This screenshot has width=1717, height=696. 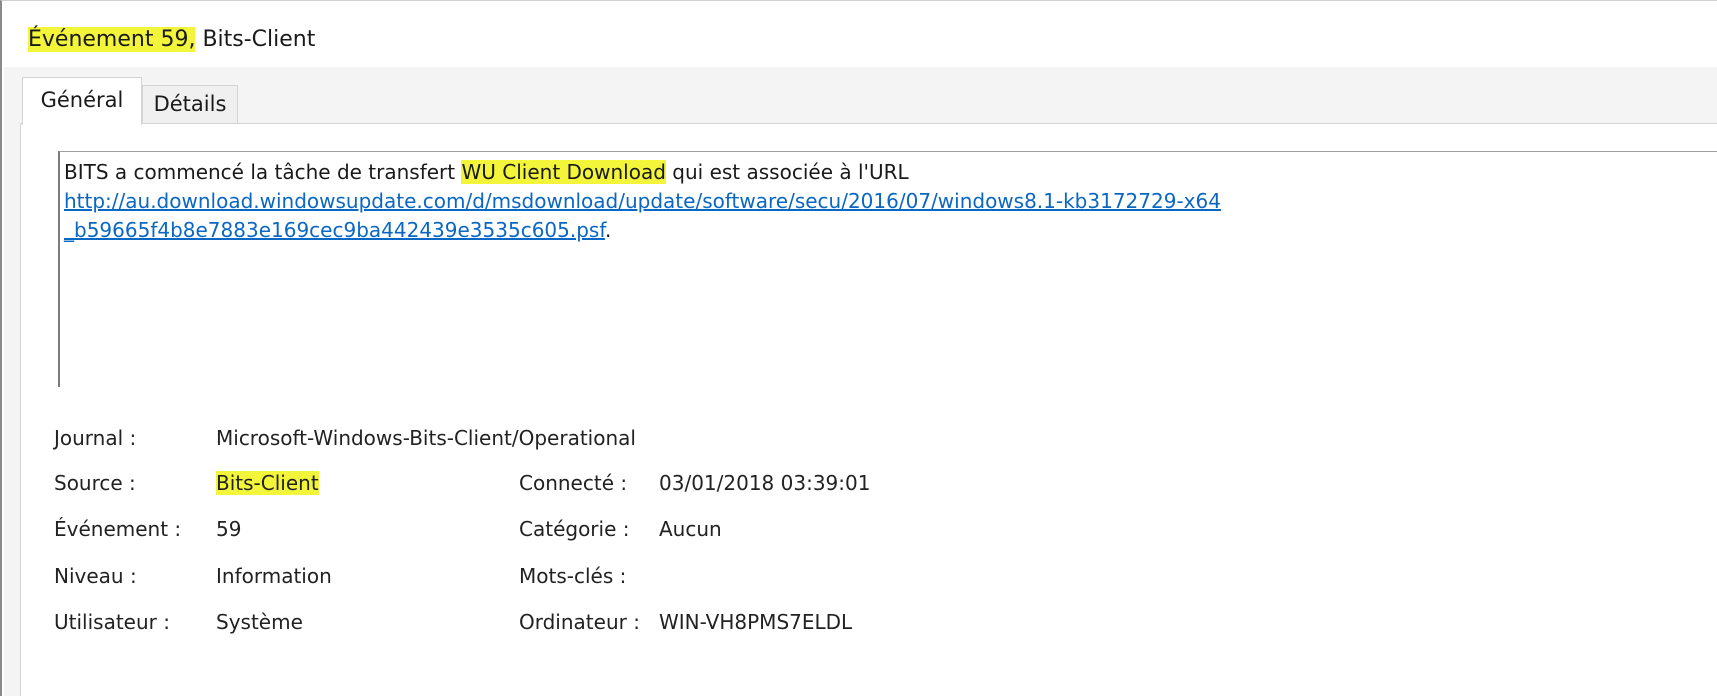 I want to click on url-period: ., so click(x=608, y=230).